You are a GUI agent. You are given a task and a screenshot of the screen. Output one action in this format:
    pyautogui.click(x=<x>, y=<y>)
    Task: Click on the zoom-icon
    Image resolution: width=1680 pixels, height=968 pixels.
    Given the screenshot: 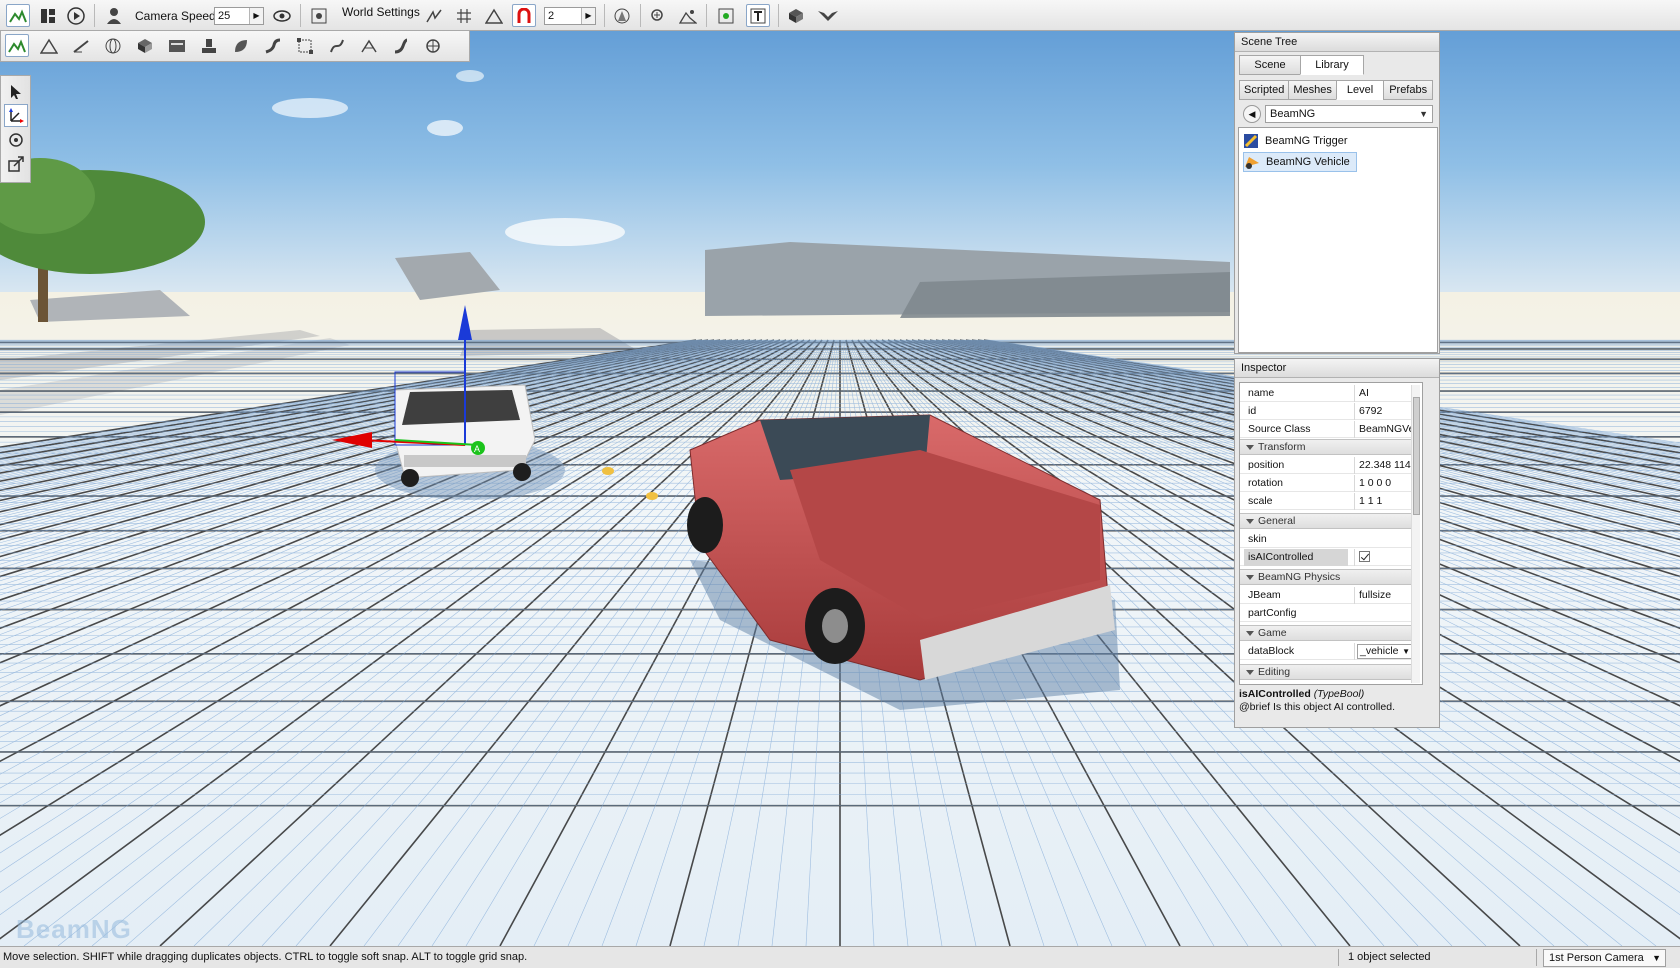 What is the action you would take?
    pyautogui.click(x=658, y=15)
    